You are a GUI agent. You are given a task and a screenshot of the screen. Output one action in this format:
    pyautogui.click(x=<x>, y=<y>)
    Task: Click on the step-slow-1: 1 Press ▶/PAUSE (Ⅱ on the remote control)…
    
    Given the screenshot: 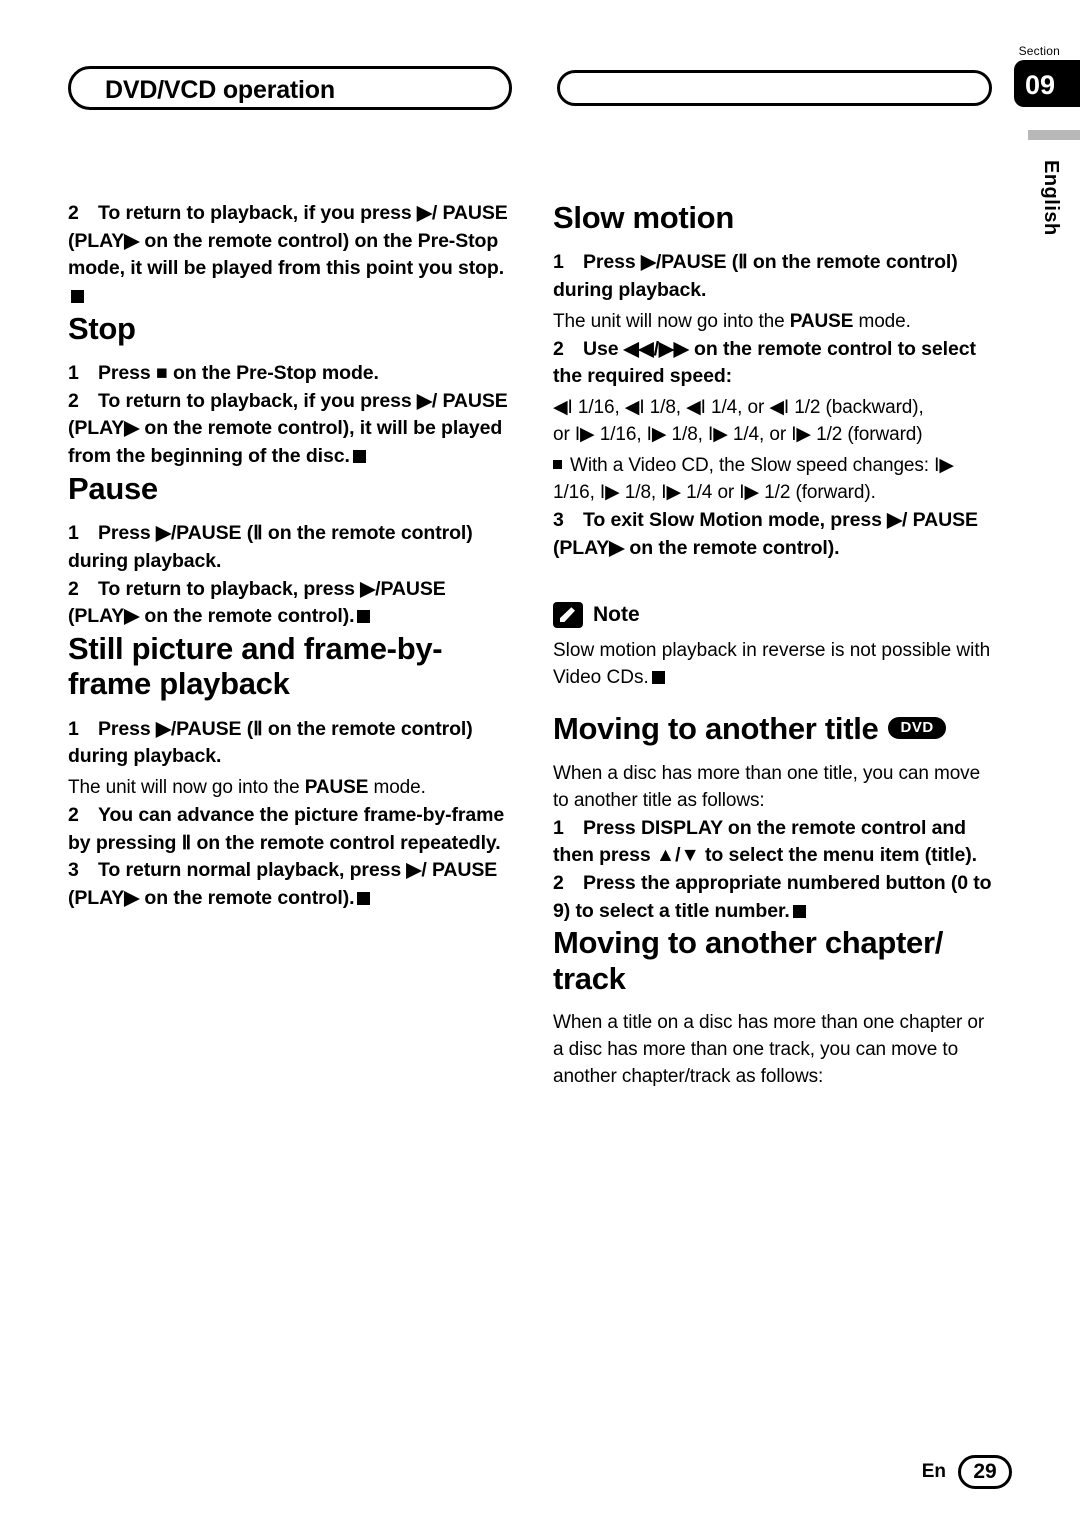 What is the action you would take?
    pyautogui.click(x=773, y=276)
    